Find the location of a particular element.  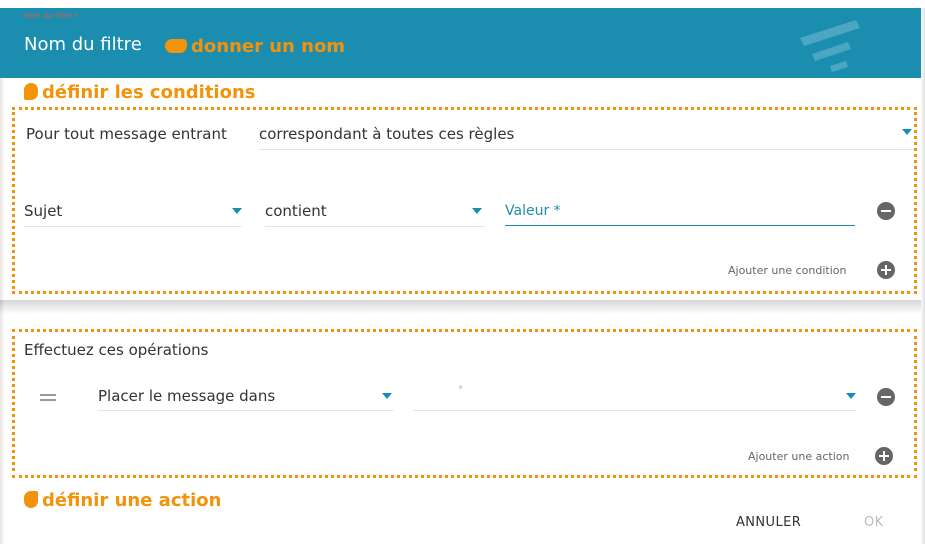

add-condition-link: Ajouter une condition is located at coordinates (787, 270).